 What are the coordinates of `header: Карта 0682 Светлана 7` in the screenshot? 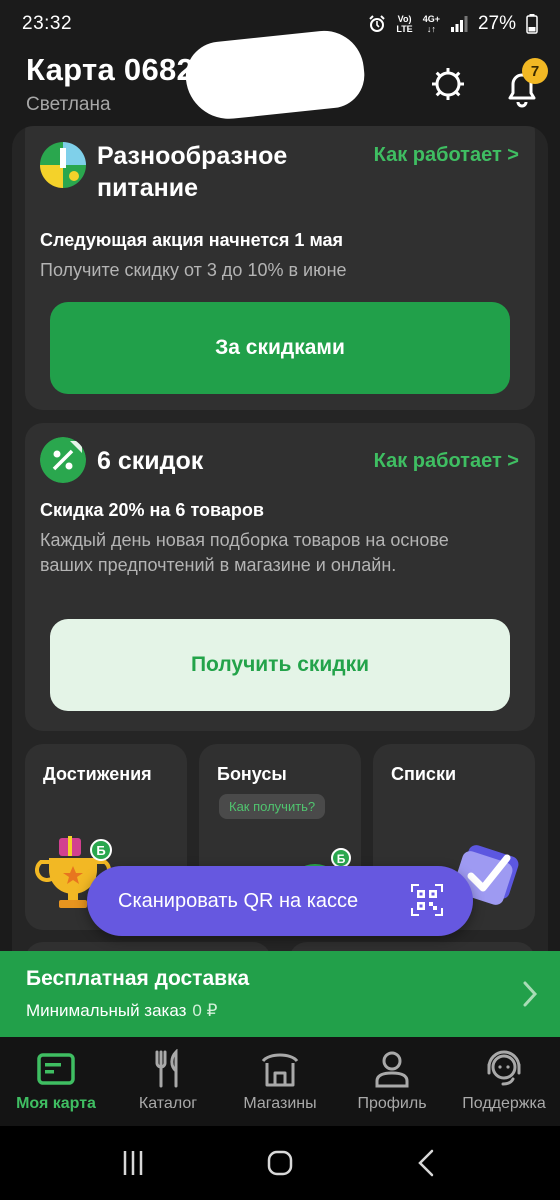 It's located at (280, 77).